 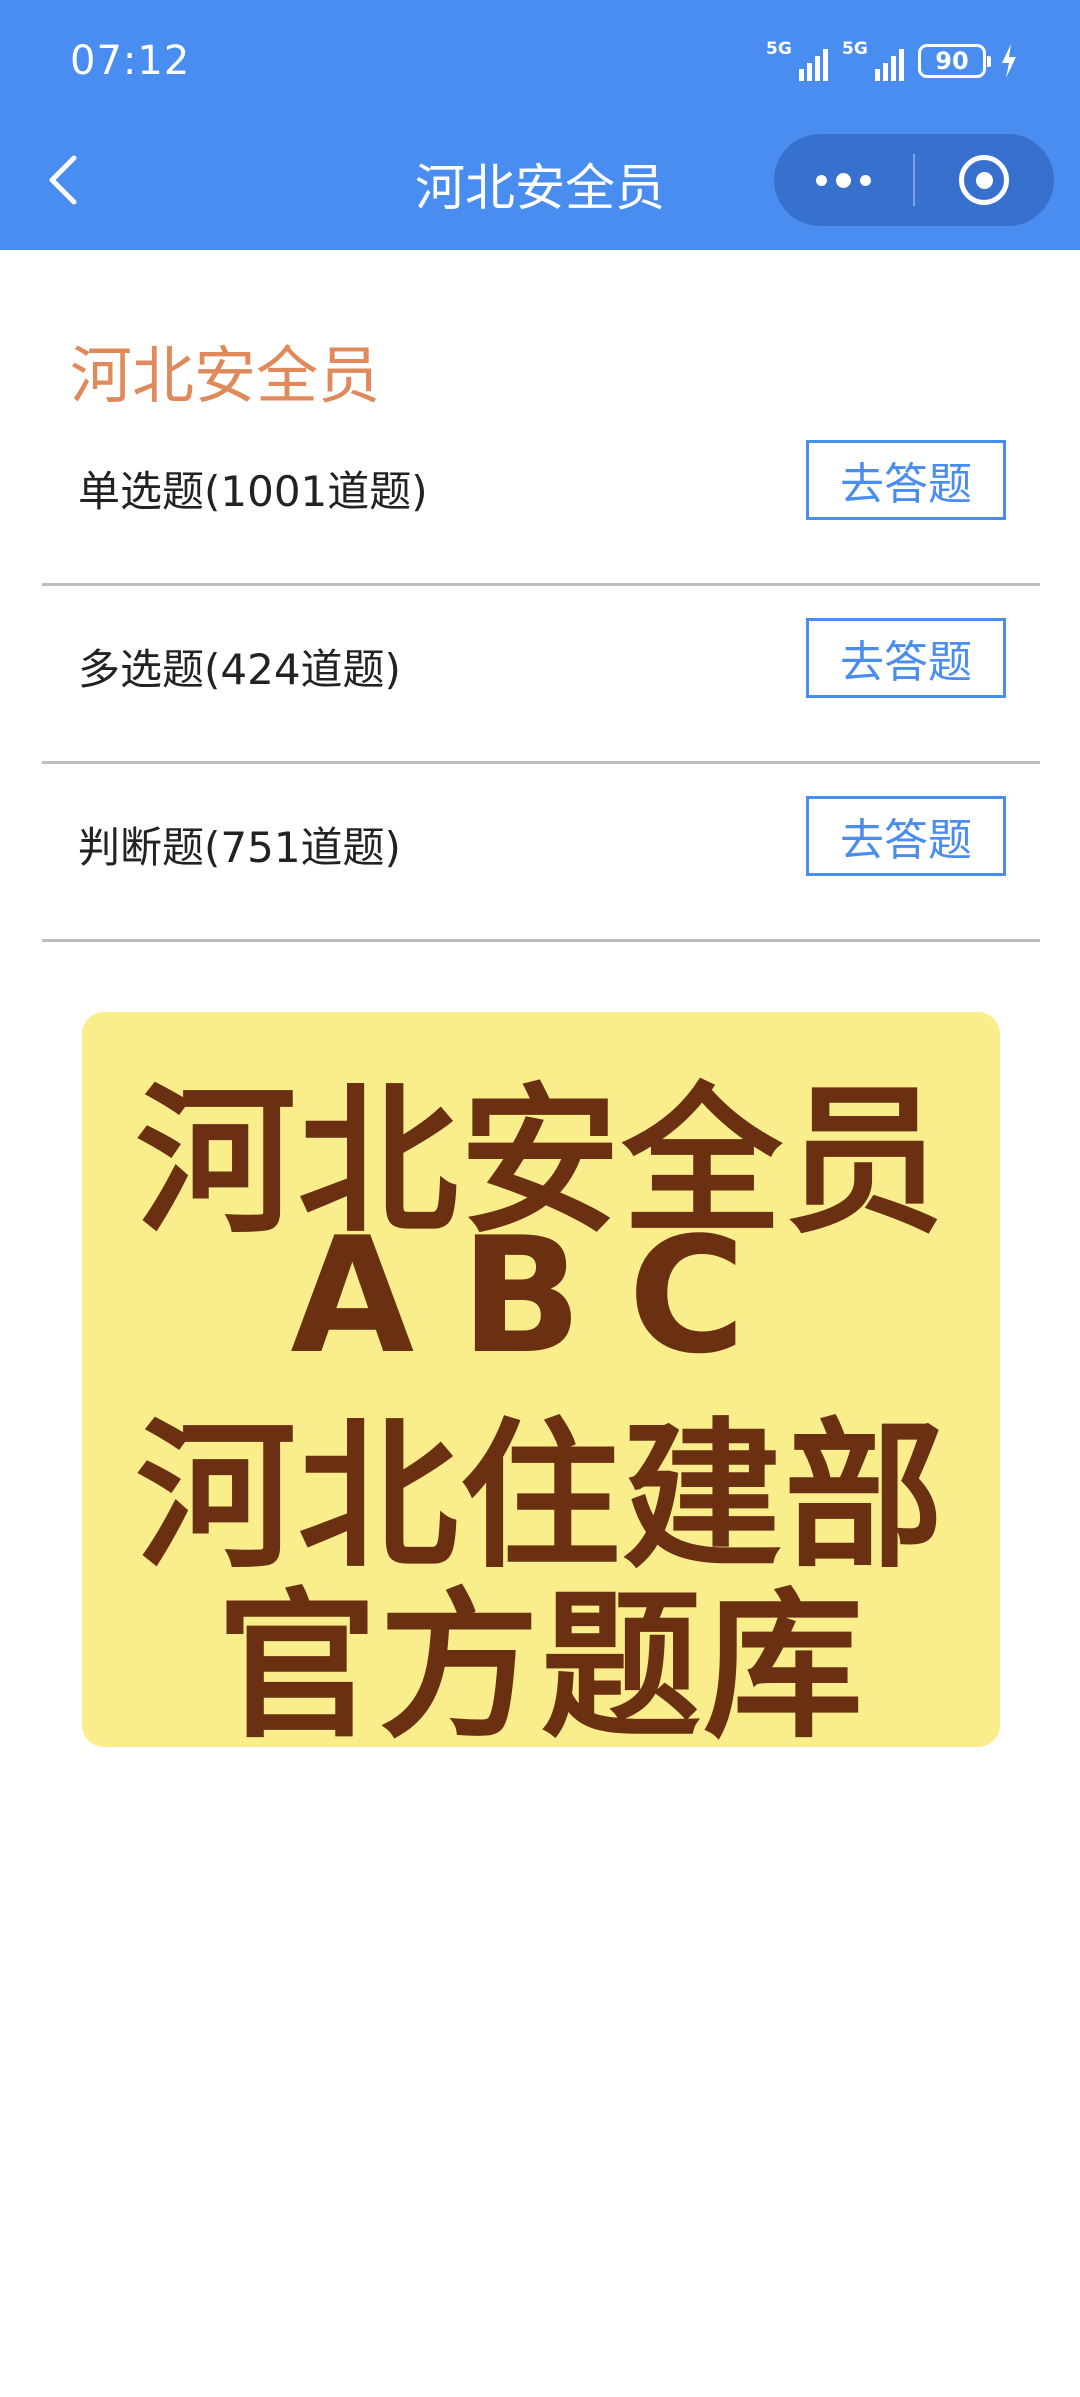 What do you see at coordinates (130, 61) in the screenshot?
I see `status-time: 07:12` at bounding box center [130, 61].